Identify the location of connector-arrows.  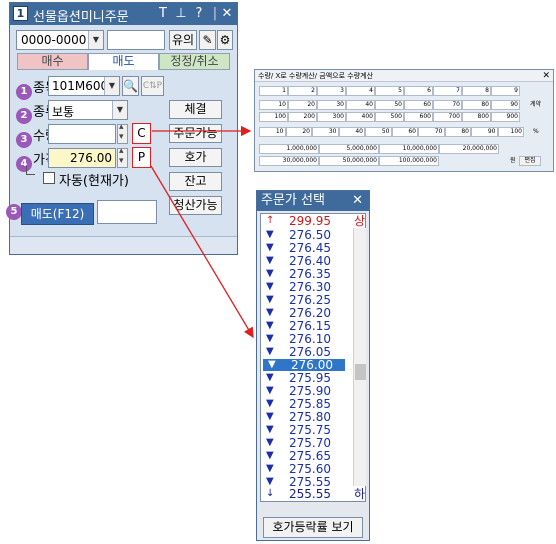
(202, 232).